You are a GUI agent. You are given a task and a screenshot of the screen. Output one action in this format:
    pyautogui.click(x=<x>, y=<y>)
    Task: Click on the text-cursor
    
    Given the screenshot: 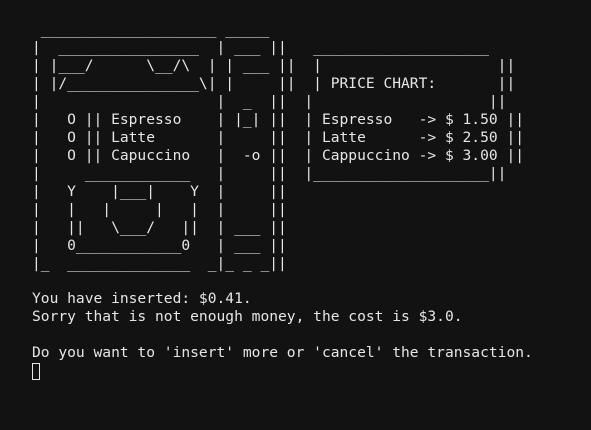 What is the action you would take?
    pyautogui.click(x=36, y=371)
    